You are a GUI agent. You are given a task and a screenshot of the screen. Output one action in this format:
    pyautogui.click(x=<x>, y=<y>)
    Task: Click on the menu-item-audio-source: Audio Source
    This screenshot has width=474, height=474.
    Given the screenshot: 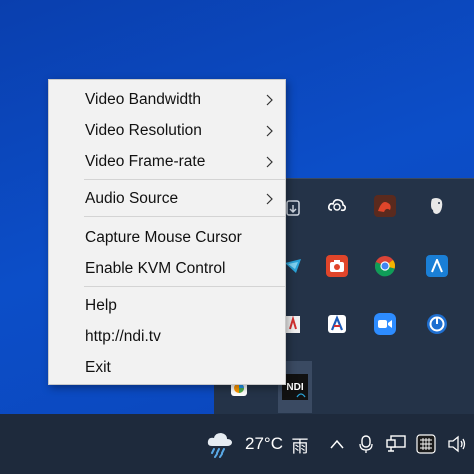 What is the action you would take?
    pyautogui.click(x=167, y=199)
    